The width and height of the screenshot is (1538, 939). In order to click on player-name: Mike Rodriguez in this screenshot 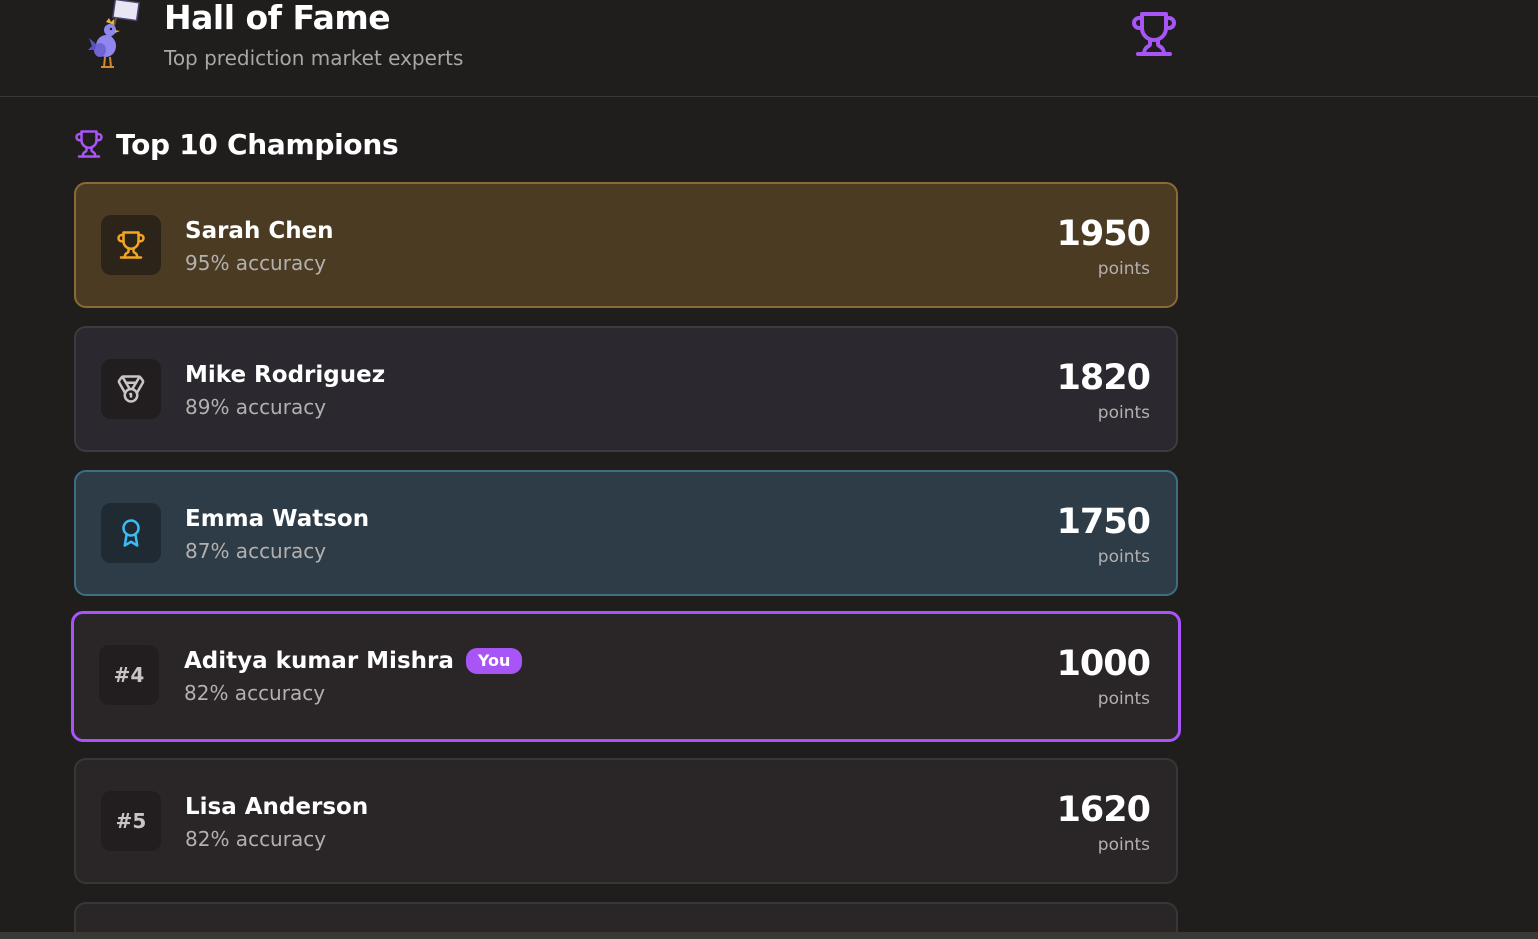, I will do `click(285, 375)`.